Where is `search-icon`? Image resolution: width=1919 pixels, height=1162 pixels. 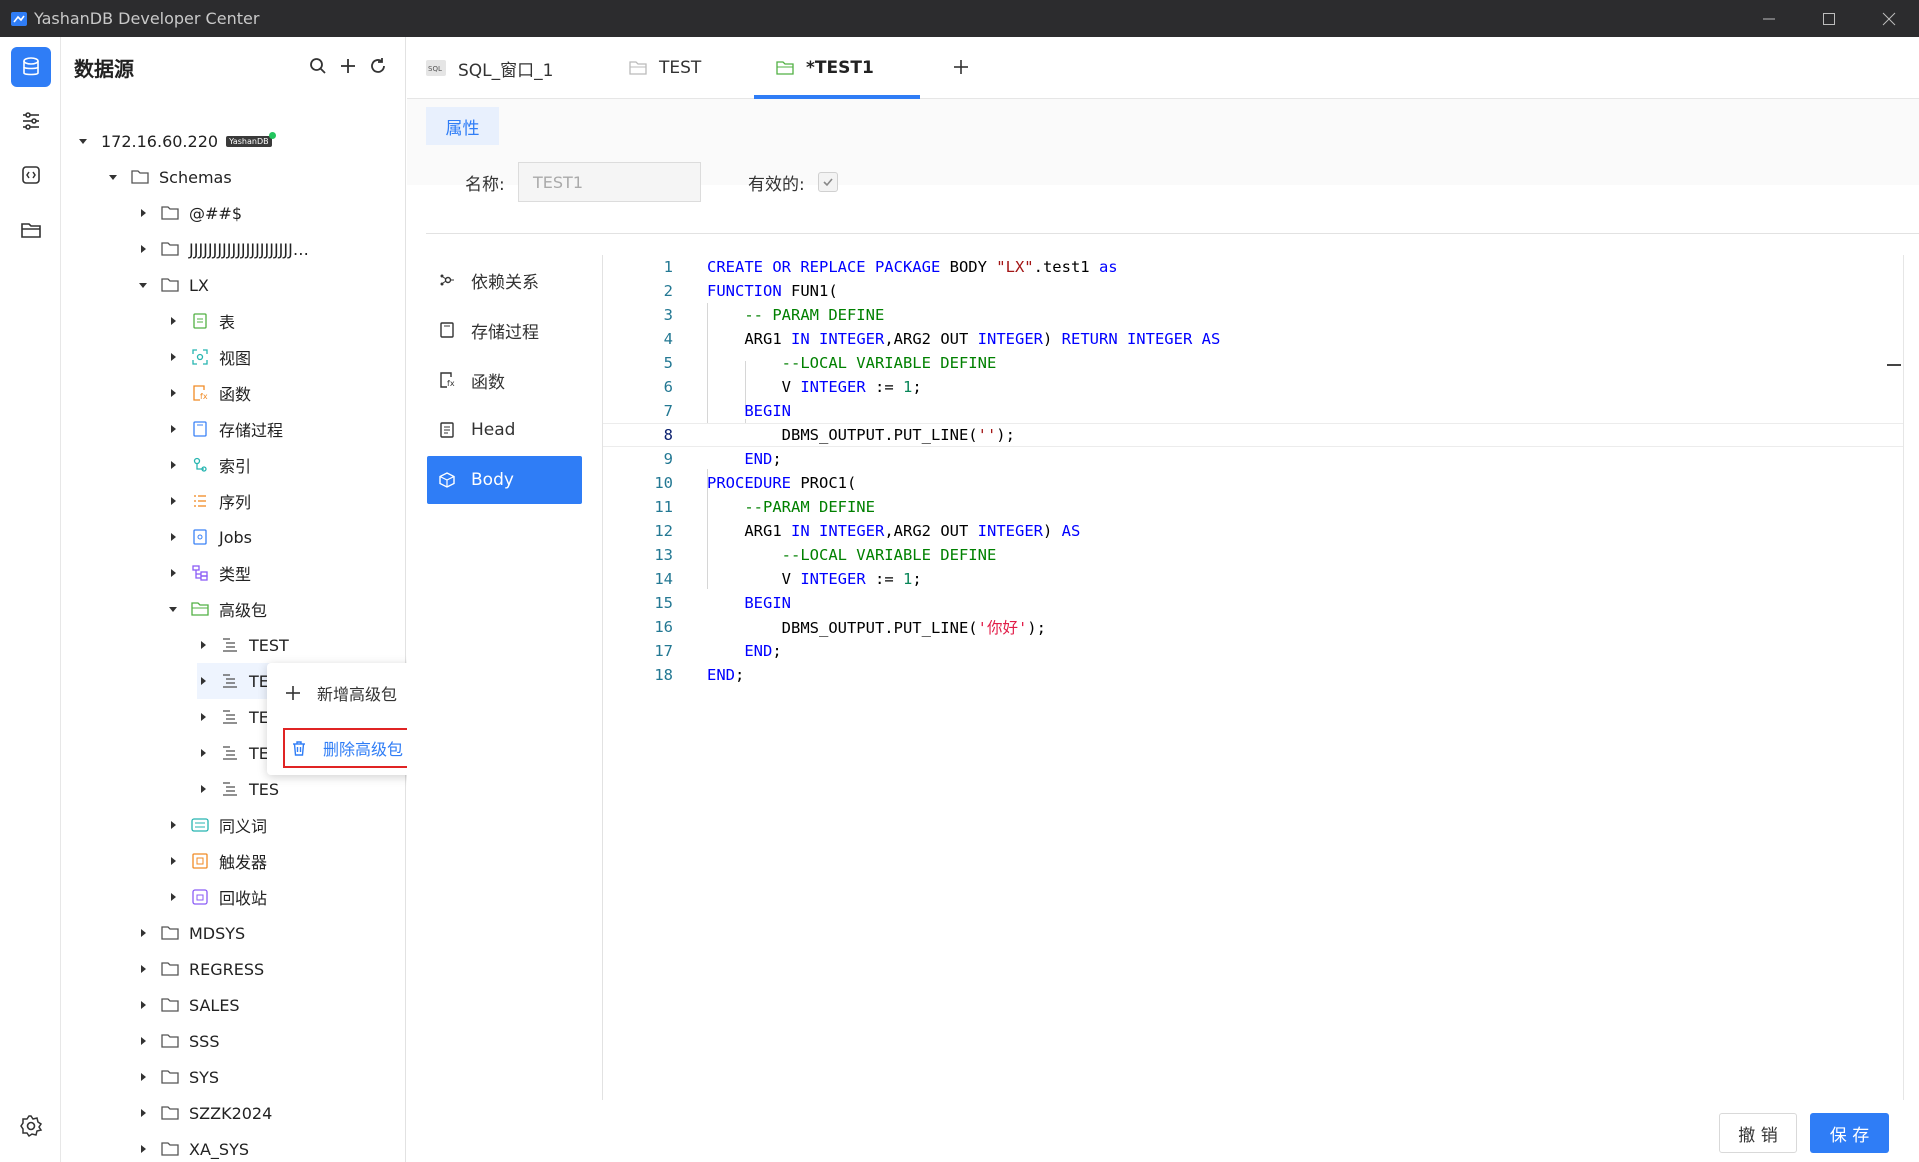 search-icon is located at coordinates (318, 66).